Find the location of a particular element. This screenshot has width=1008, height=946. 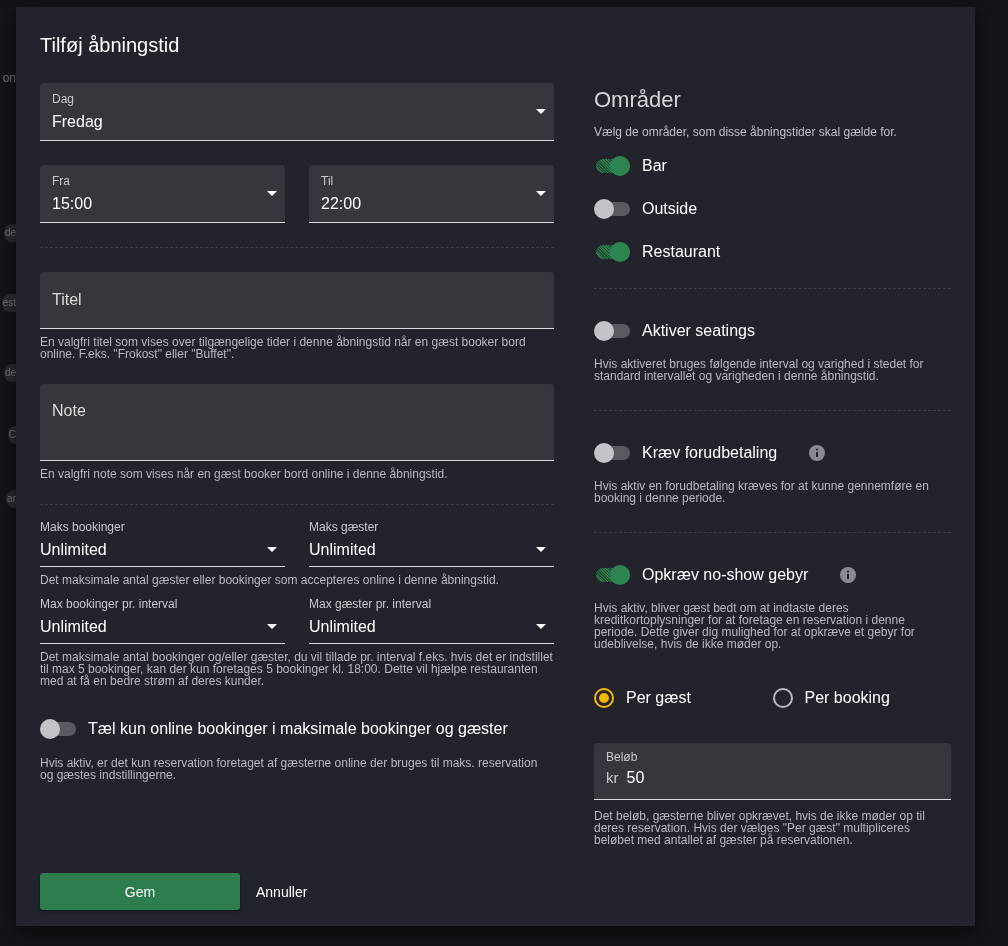

hint-text: Hvis aktiv en forudbetaling kræves for at kunne gennemføre en booking i denne periode. is located at coordinates (762, 492).